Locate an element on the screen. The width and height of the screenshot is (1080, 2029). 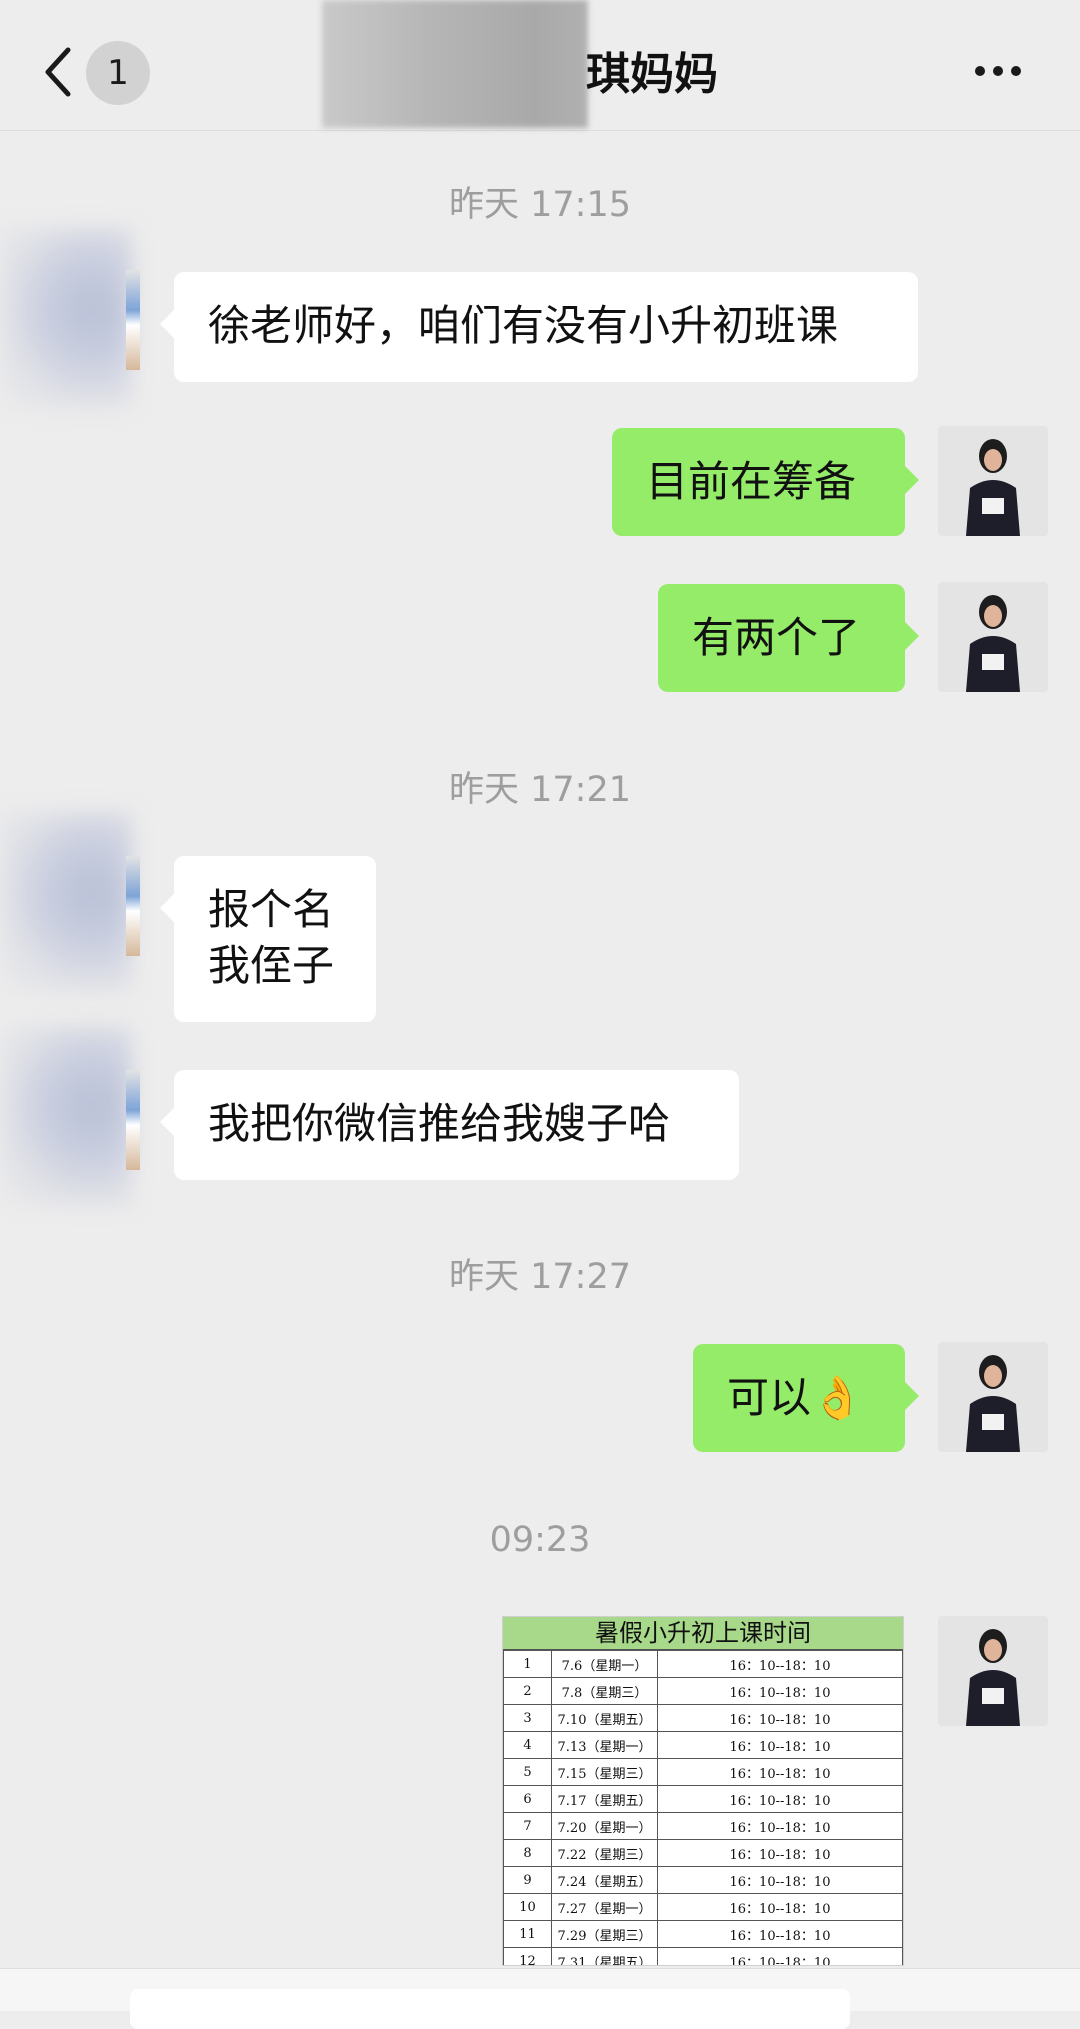
schedule-index-cell: 11 is located at coordinates (527, 1934).